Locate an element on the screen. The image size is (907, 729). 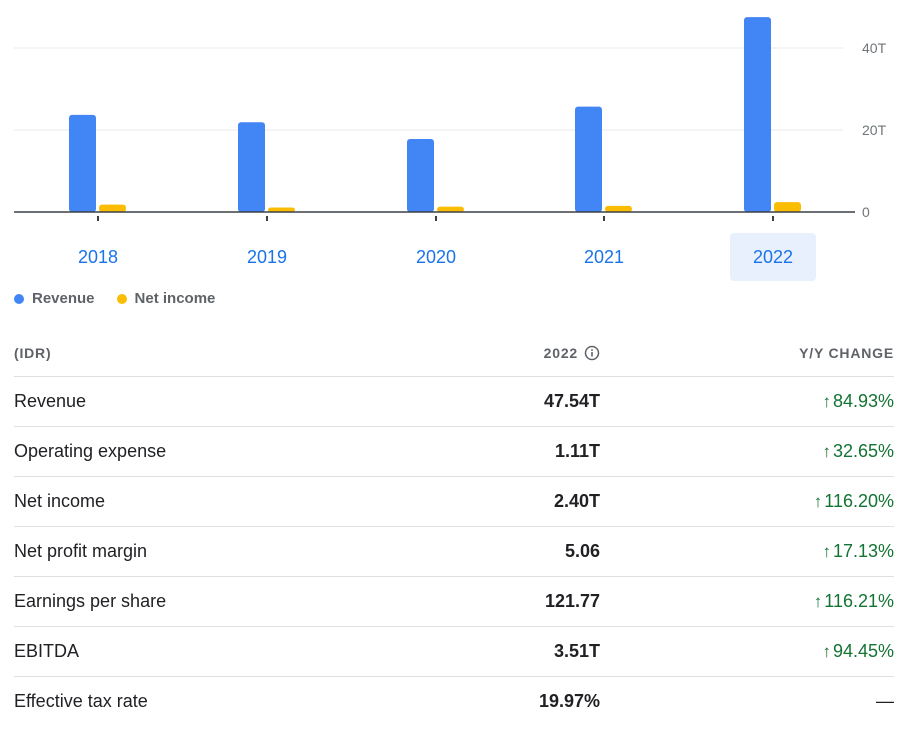
currency-label: (IDR) is located at coordinates (33, 353).